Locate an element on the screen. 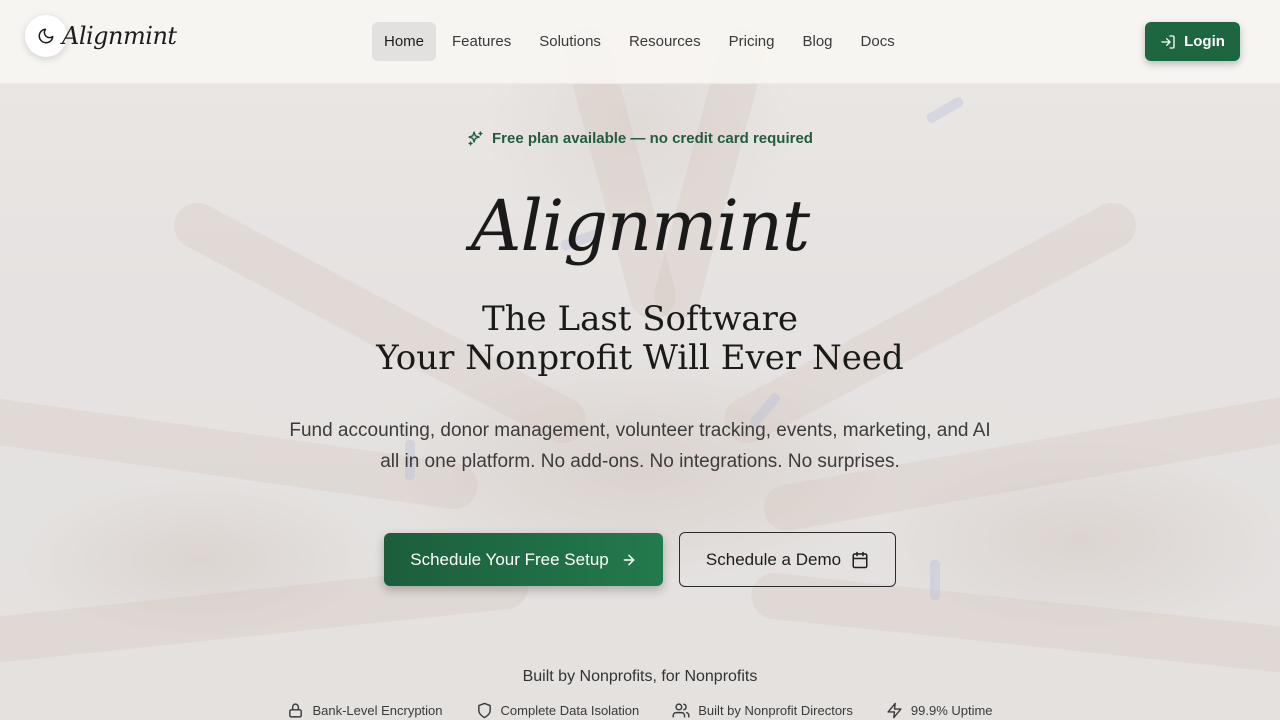  theme-toggle-button is located at coordinates (46, 36).